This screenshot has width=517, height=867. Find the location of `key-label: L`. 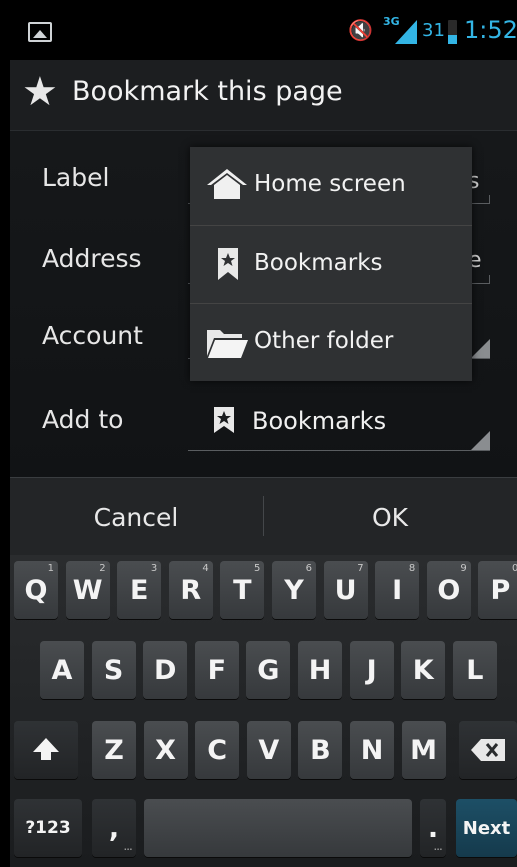

key-label: L is located at coordinates (475, 670).